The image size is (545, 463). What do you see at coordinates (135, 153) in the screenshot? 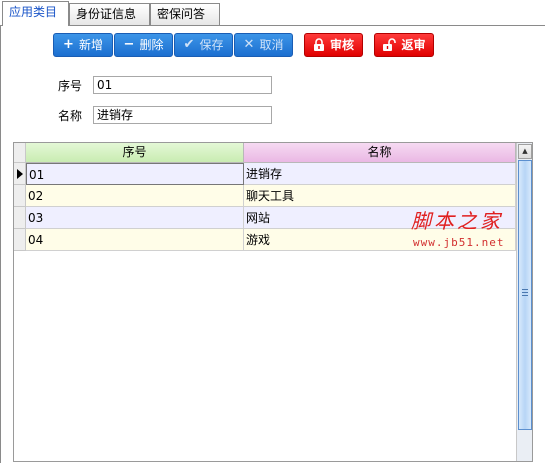
I see `column-header-seq: 序号` at bounding box center [135, 153].